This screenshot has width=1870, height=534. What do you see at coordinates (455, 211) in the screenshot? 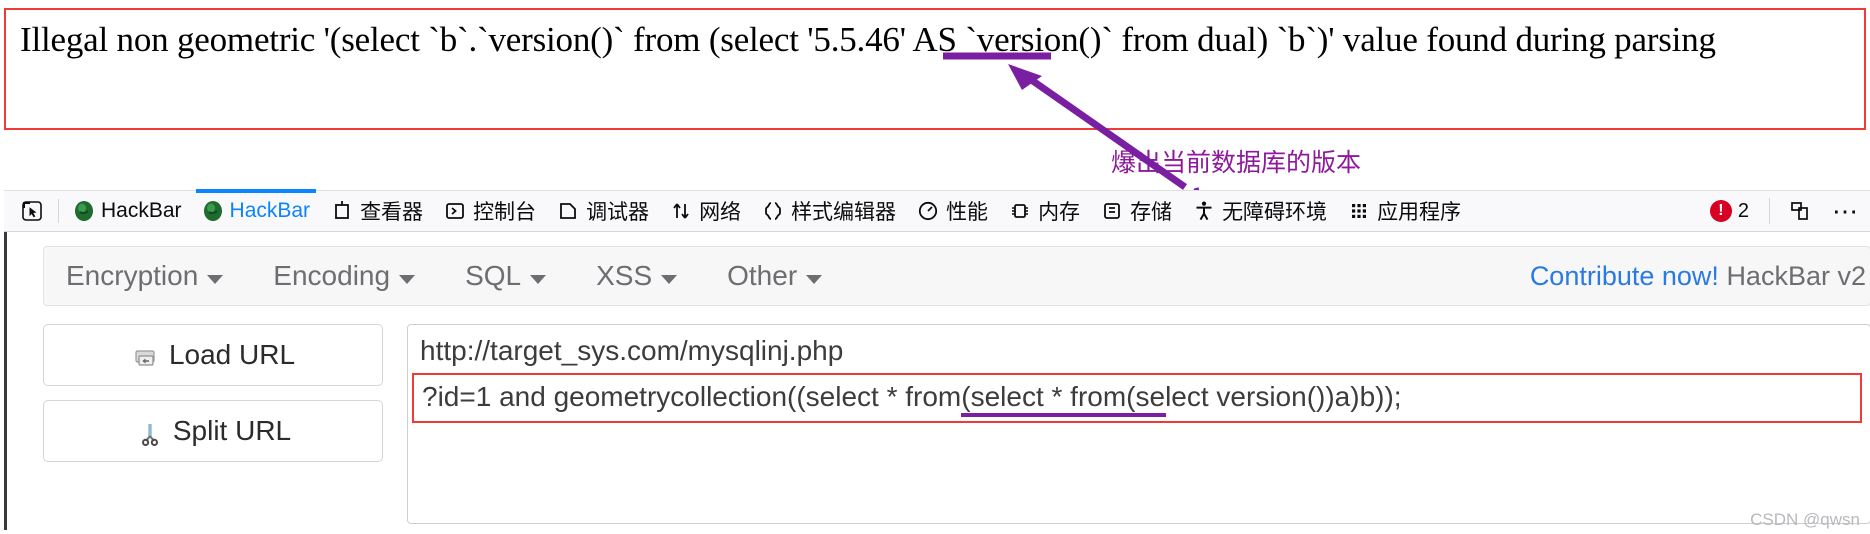
I see `console-icon` at bounding box center [455, 211].